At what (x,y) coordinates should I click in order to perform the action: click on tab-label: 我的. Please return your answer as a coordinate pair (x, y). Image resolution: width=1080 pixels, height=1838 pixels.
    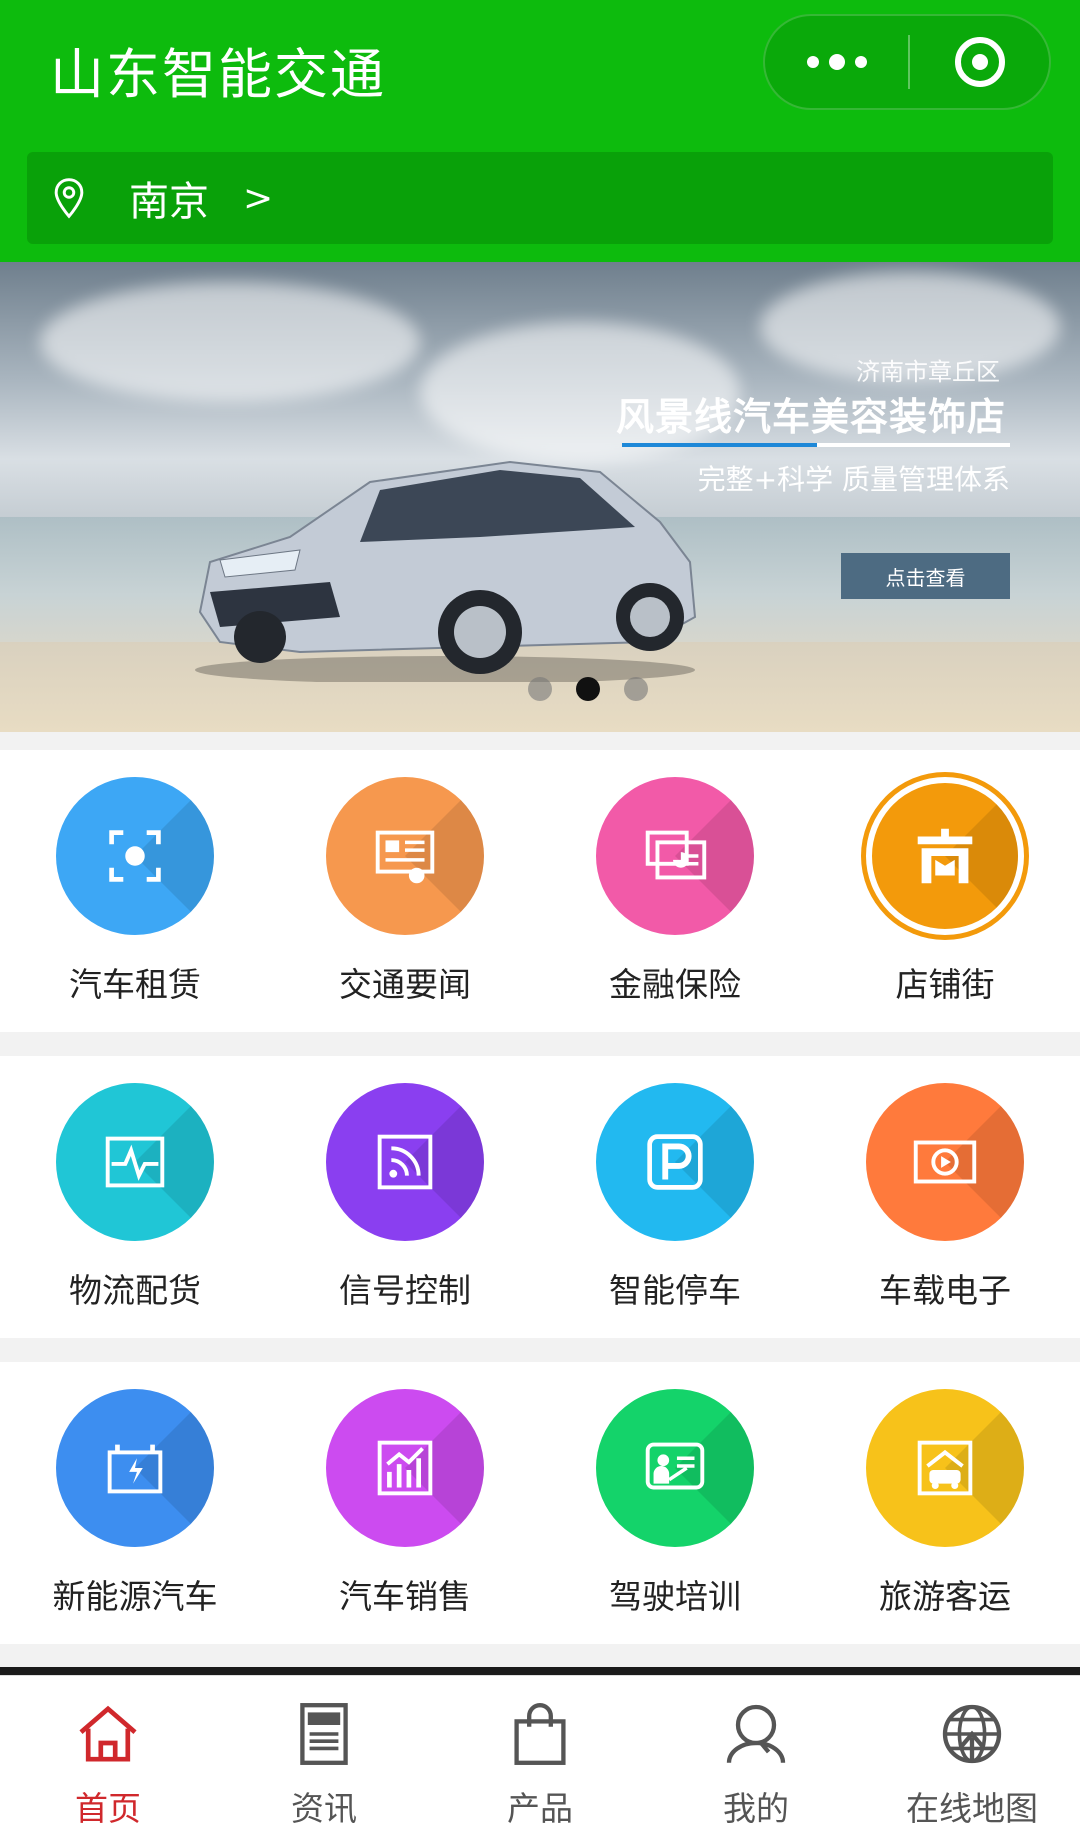
    Looking at the image, I should click on (756, 1808).